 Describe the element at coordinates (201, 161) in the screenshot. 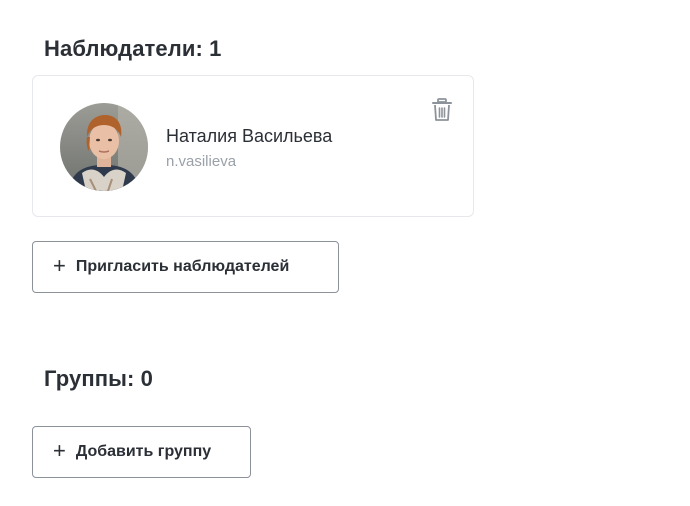

I see `user-login: n.vasilieva` at that location.